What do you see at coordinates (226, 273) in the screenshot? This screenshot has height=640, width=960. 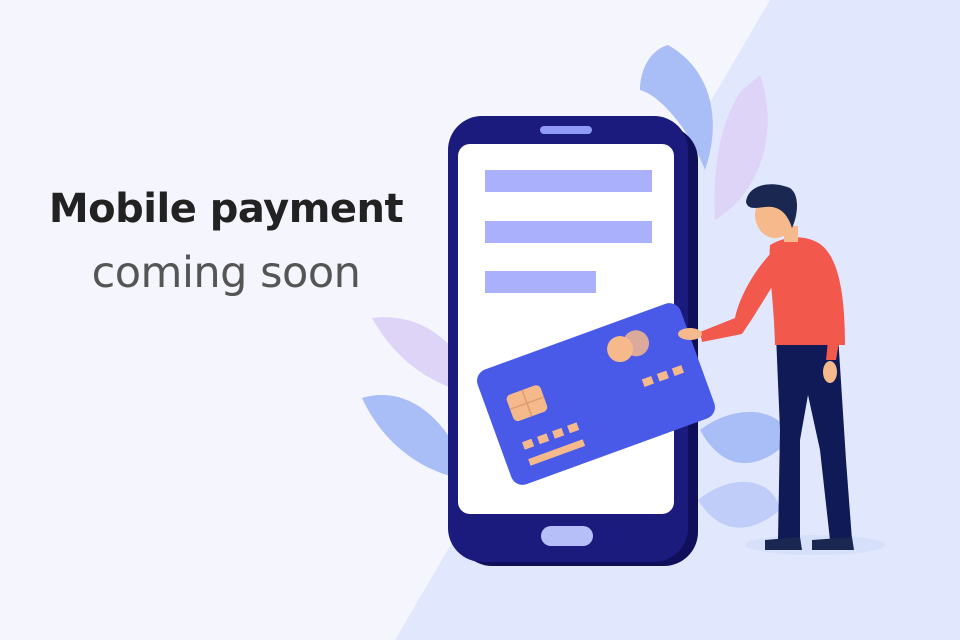 I see `headline-subtitle: coming soon` at bounding box center [226, 273].